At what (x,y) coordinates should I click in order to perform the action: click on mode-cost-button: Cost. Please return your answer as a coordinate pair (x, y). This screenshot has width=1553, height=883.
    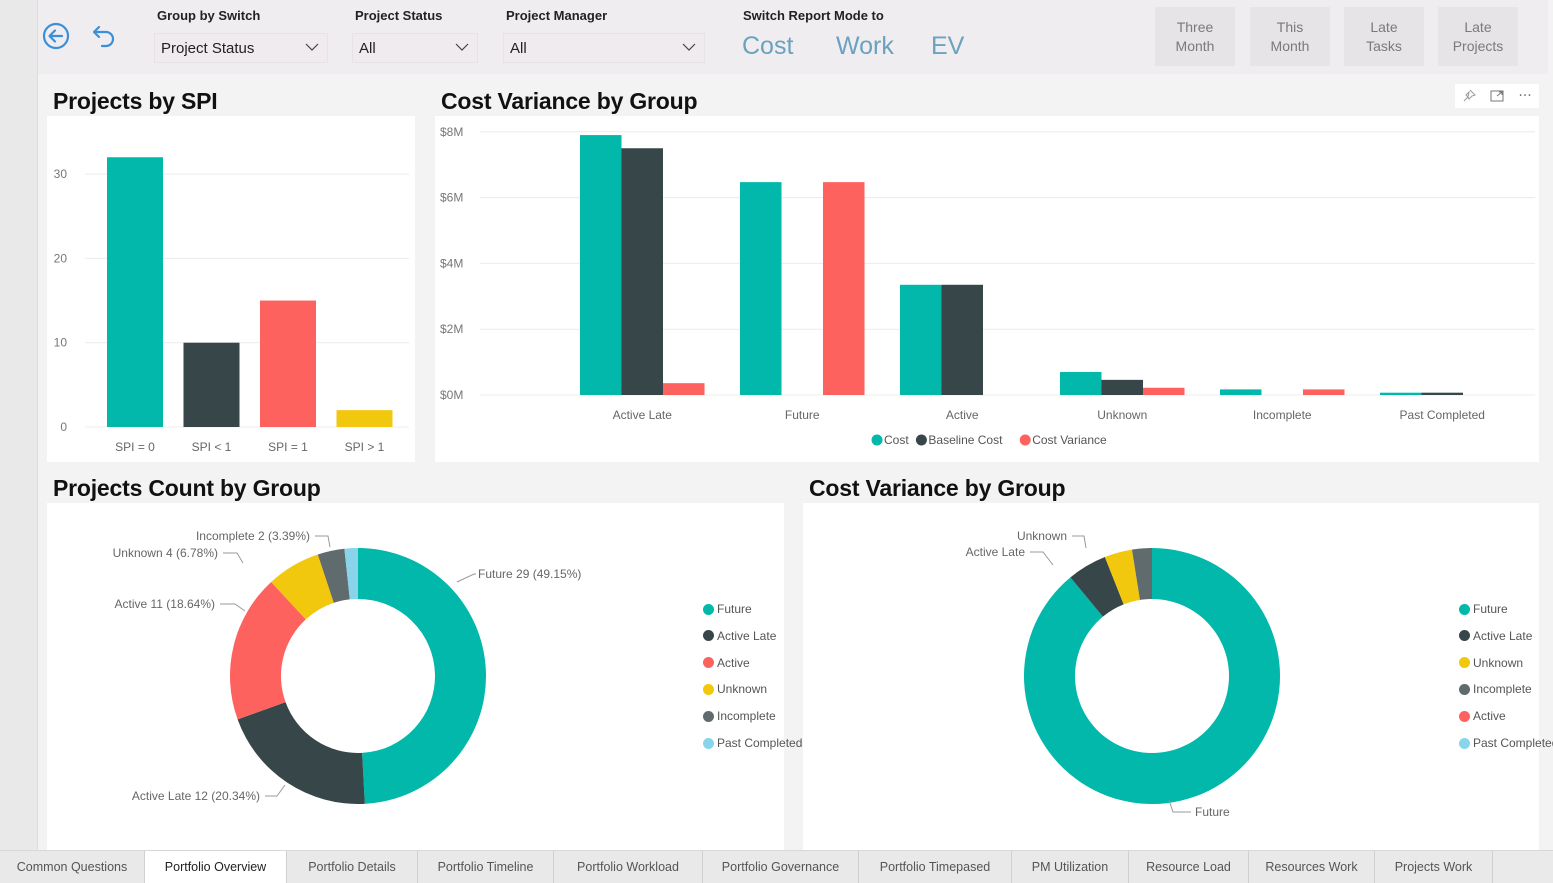
    Looking at the image, I should click on (767, 46).